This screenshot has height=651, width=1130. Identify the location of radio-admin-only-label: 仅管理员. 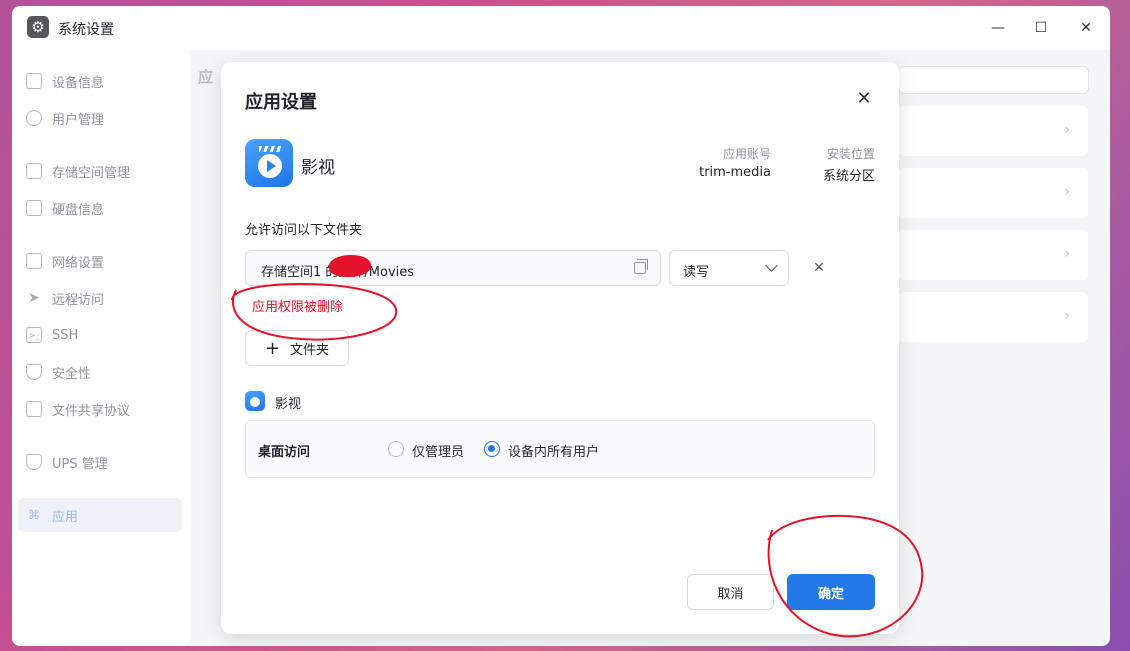
(438, 452).